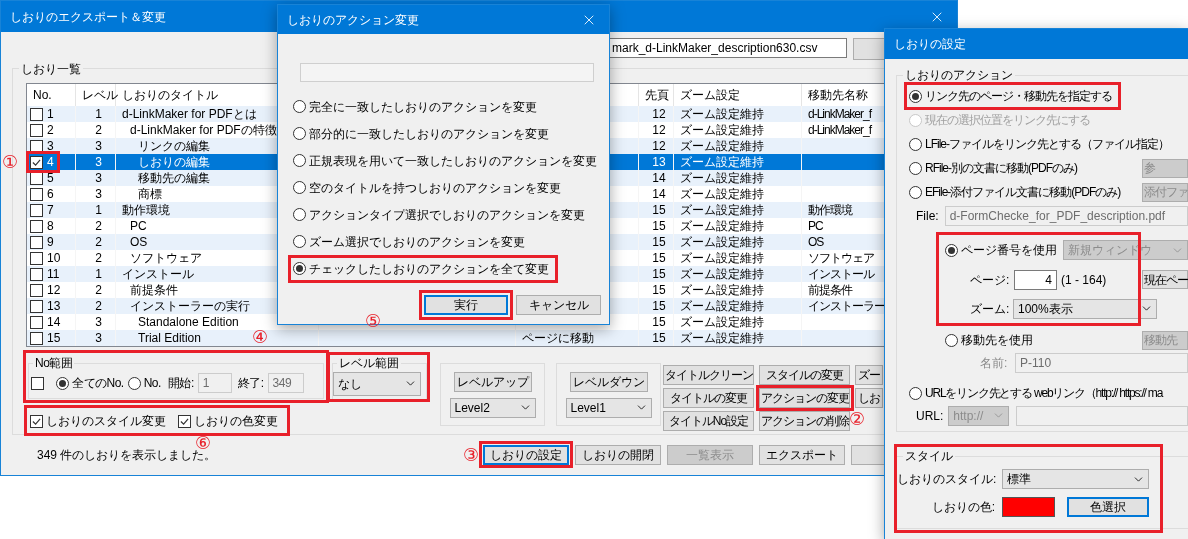 The image size is (1188, 539). What do you see at coordinates (558, 338) in the screenshot?
I see `table-cell: ページに移動` at bounding box center [558, 338].